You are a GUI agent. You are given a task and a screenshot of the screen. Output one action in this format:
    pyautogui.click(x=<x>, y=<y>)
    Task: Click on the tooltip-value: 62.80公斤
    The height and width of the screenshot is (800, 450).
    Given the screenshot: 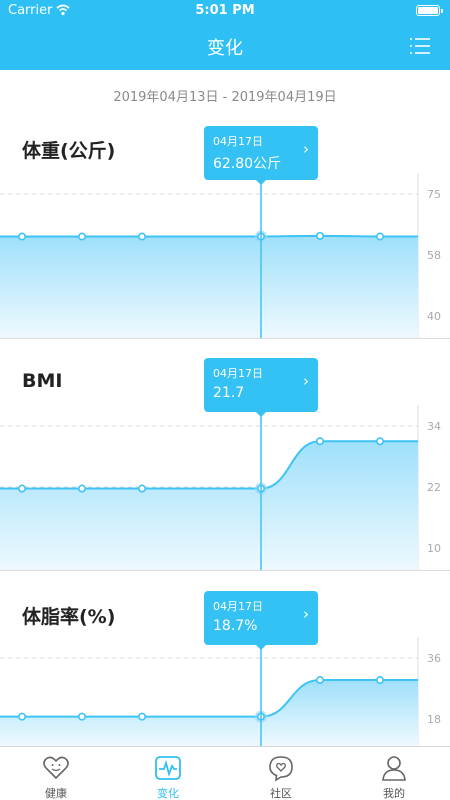 What is the action you would take?
    pyautogui.click(x=247, y=164)
    